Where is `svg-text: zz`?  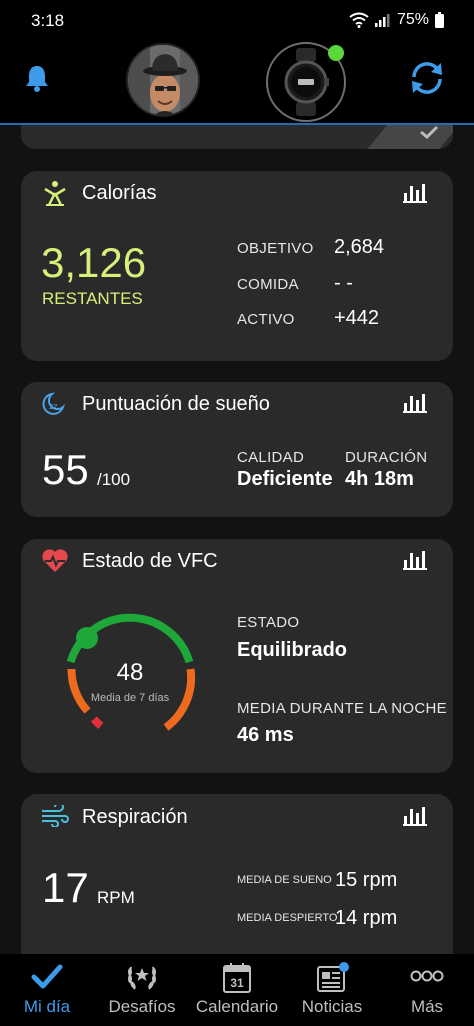
svg-text: zz is located at coordinates (53, 406).